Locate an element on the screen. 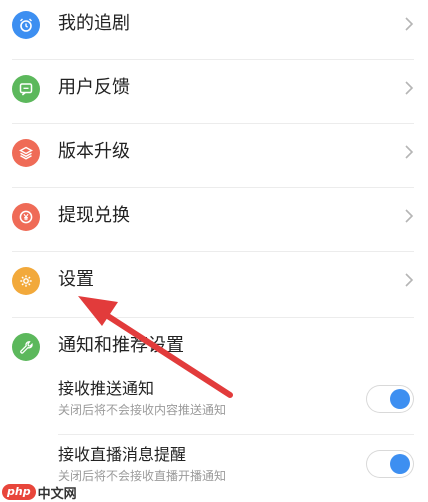 The image size is (428, 502). watermark-php: php is located at coordinates (19, 492).